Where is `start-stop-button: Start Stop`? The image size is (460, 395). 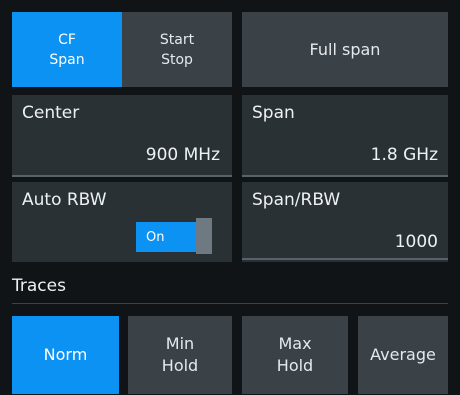 start-stop-button: Start Stop is located at coordinates (177, 49).